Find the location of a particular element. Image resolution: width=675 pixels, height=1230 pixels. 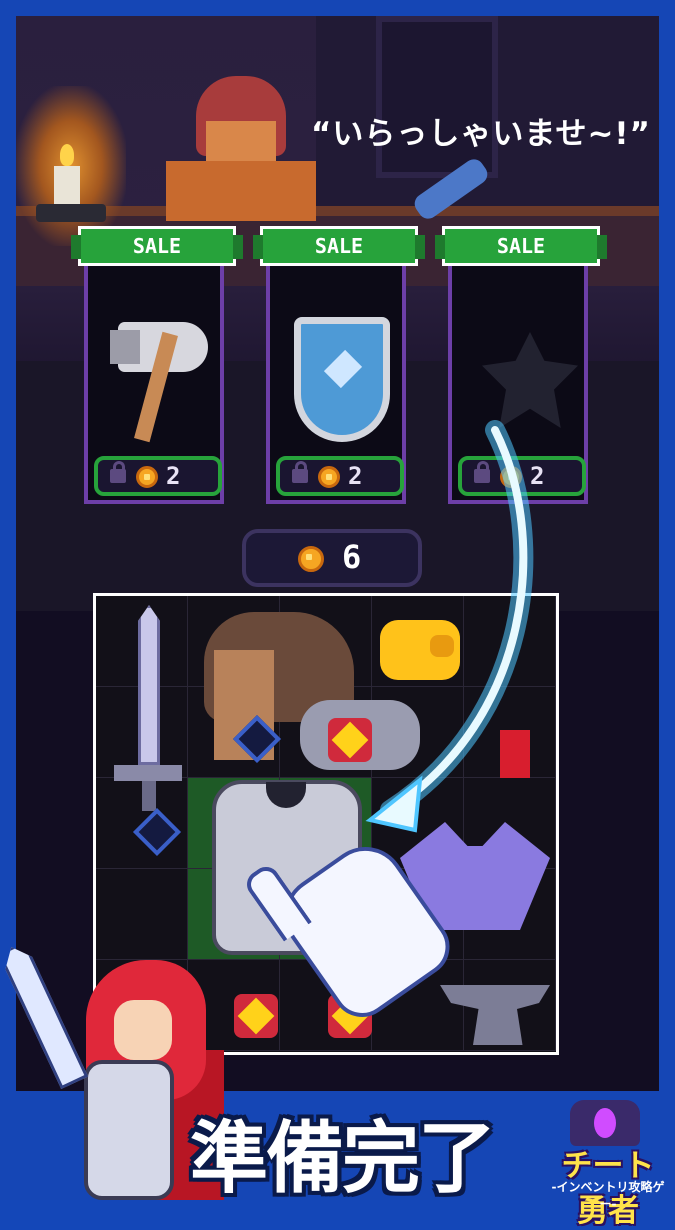

shopkeeper-npc is located at coordinates (241, 148).